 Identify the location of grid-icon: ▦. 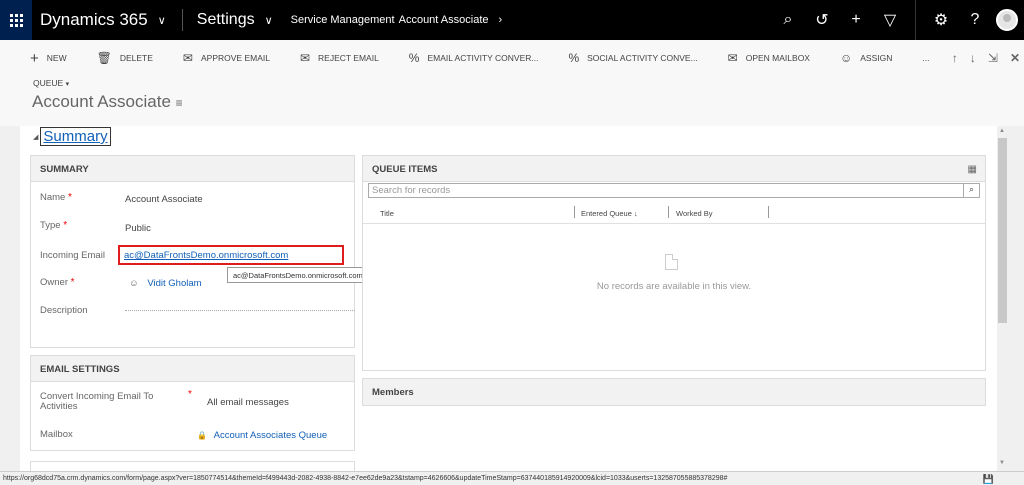
(972, 169).